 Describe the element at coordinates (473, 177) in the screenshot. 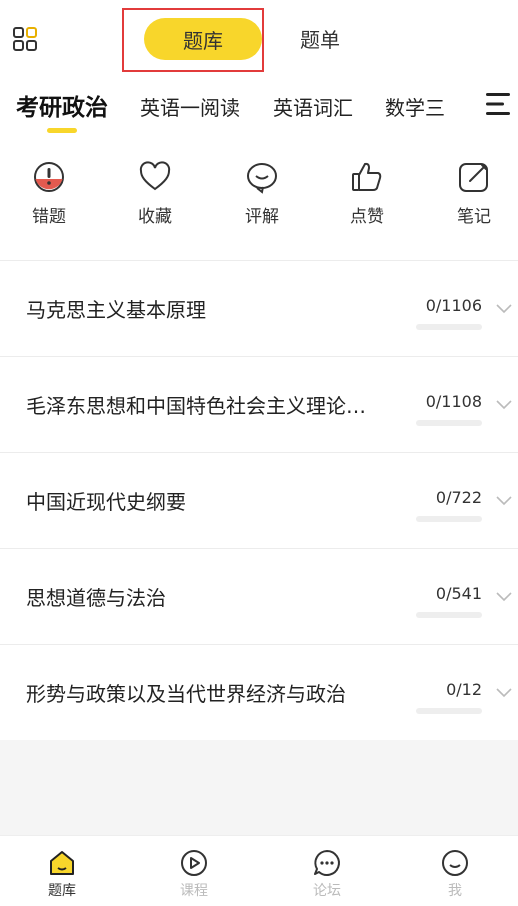

I see `edit-icon` at that location.